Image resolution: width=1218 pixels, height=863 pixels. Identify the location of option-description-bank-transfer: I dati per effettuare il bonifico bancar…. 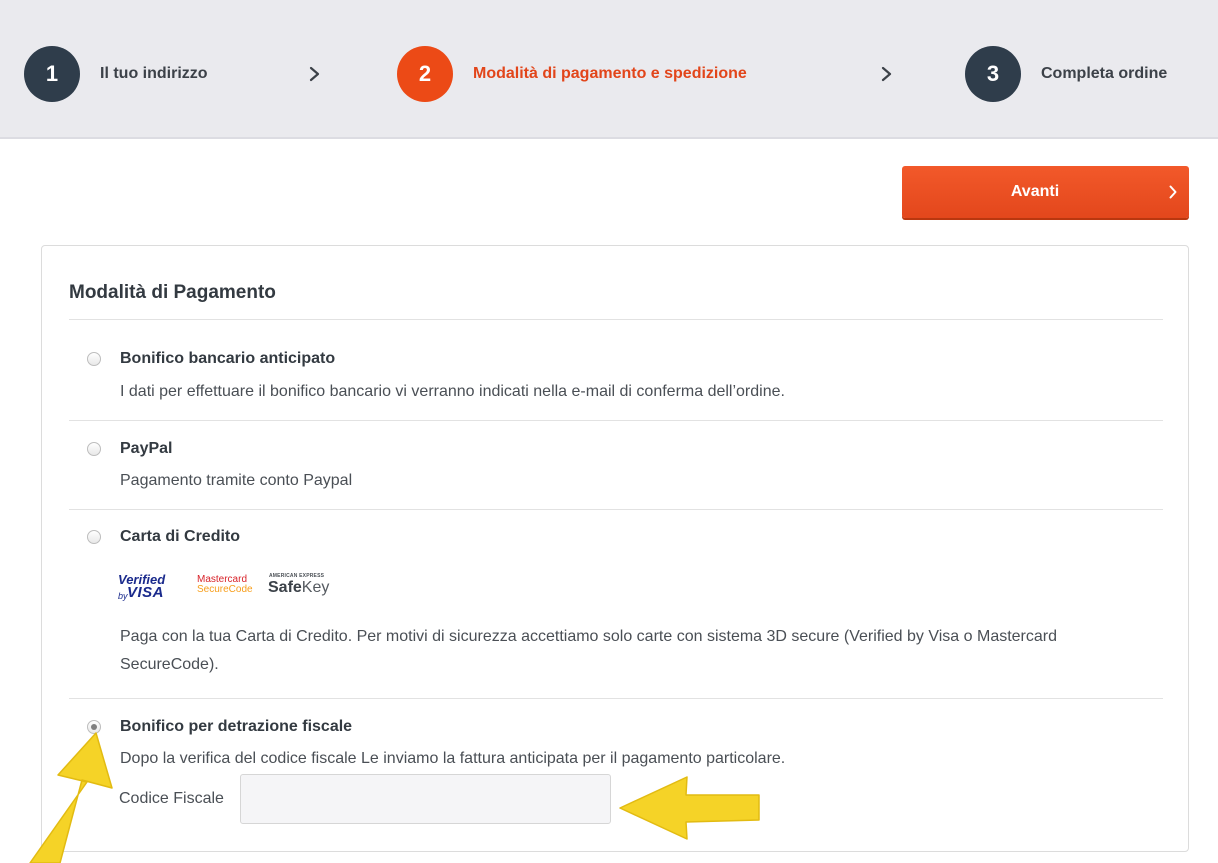
(452, 391).